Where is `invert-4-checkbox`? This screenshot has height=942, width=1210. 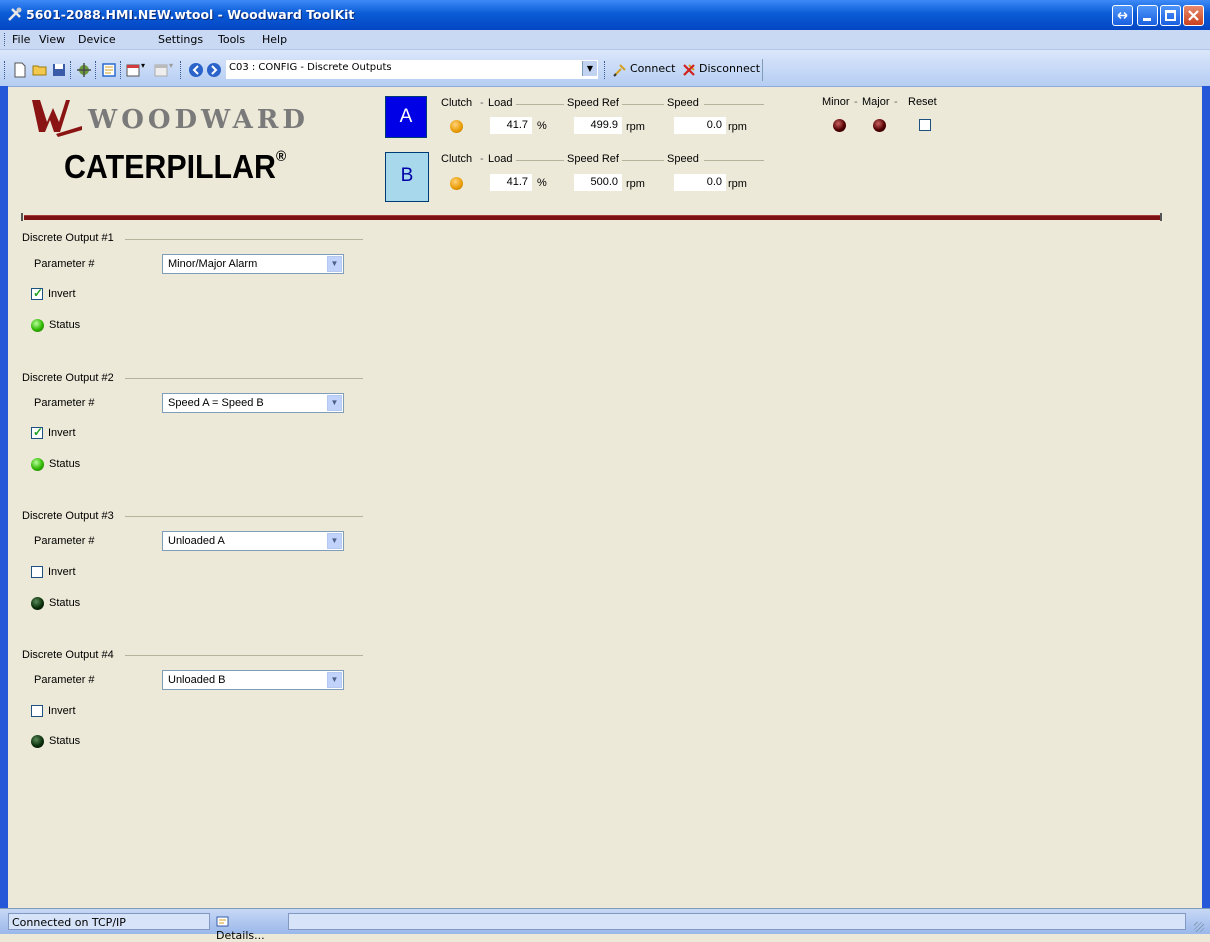 invert-4-checkbox is located at coordinates (37, 711).